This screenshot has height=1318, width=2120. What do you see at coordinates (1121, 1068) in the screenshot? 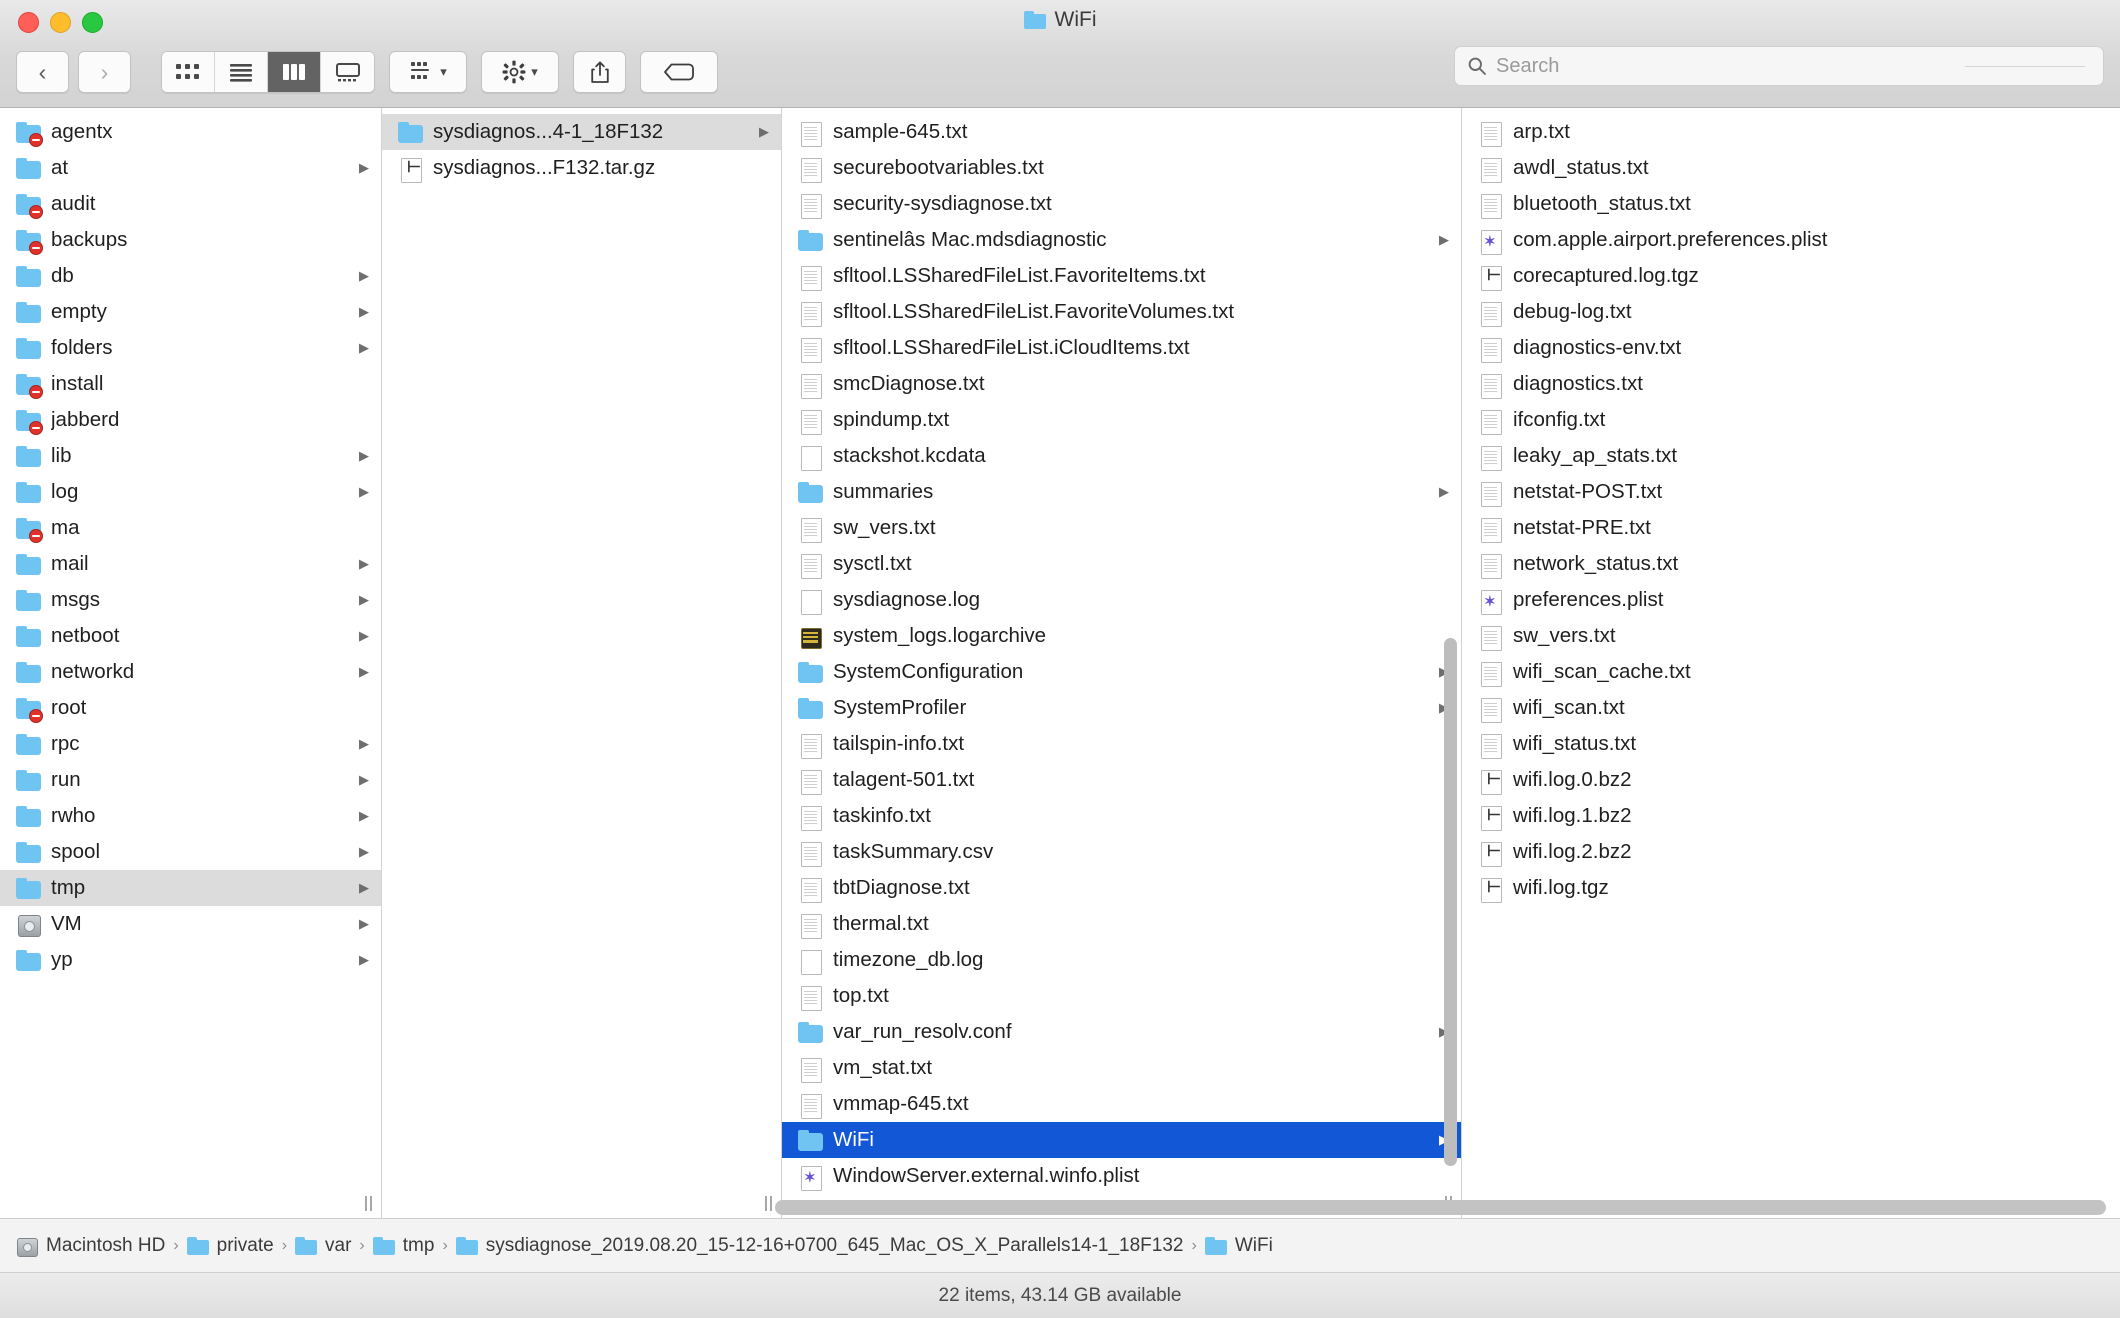
I see `list-item: vm_stat.txt` at bounding box center [1121, 1068].